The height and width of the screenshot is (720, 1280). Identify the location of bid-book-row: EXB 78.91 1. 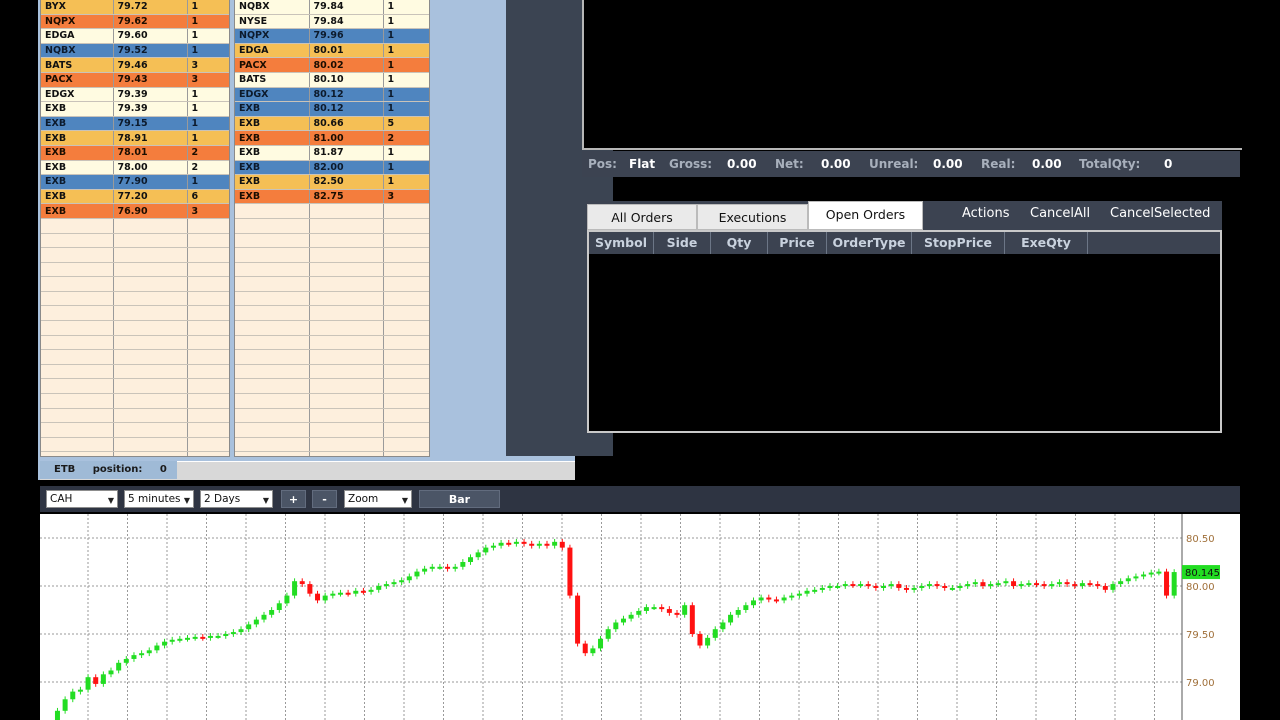
(135, 138).